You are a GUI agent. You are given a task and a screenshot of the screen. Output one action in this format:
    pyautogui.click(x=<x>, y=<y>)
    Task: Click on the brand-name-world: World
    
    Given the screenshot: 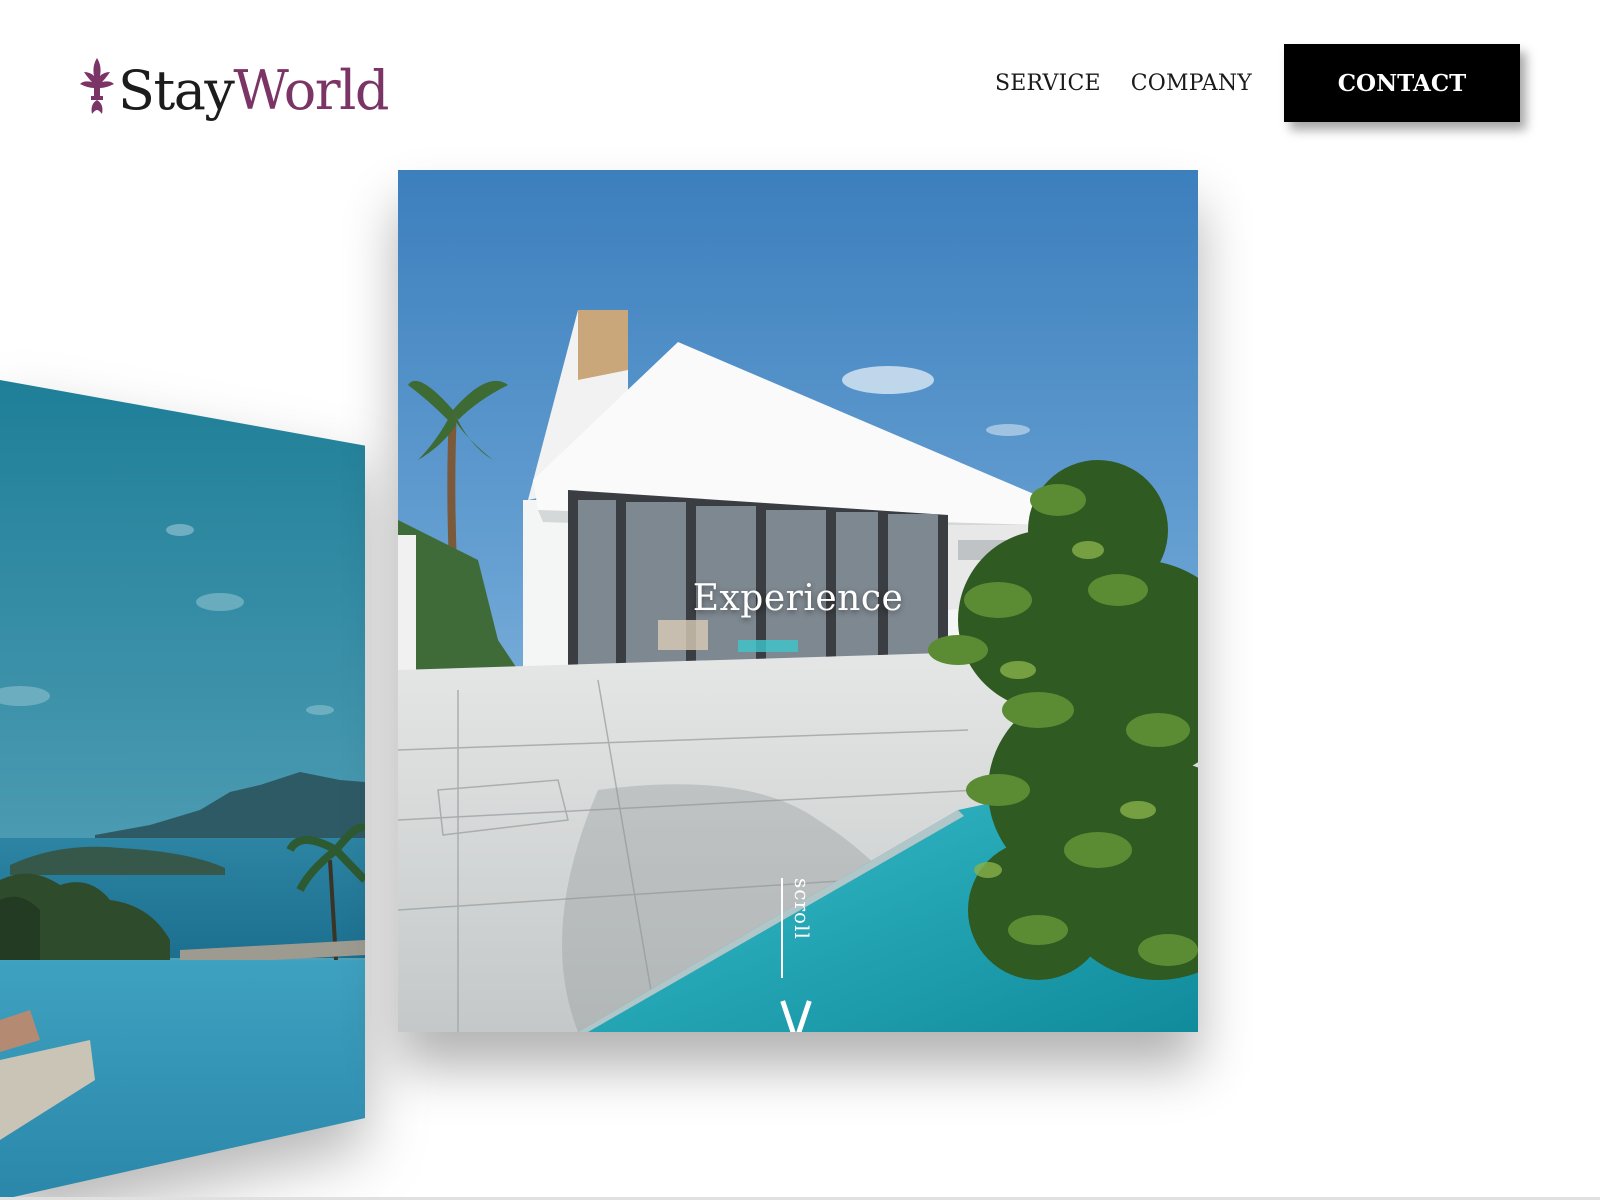 What is the action you would take?
    pyautogui.click(x=311, y=90)
    